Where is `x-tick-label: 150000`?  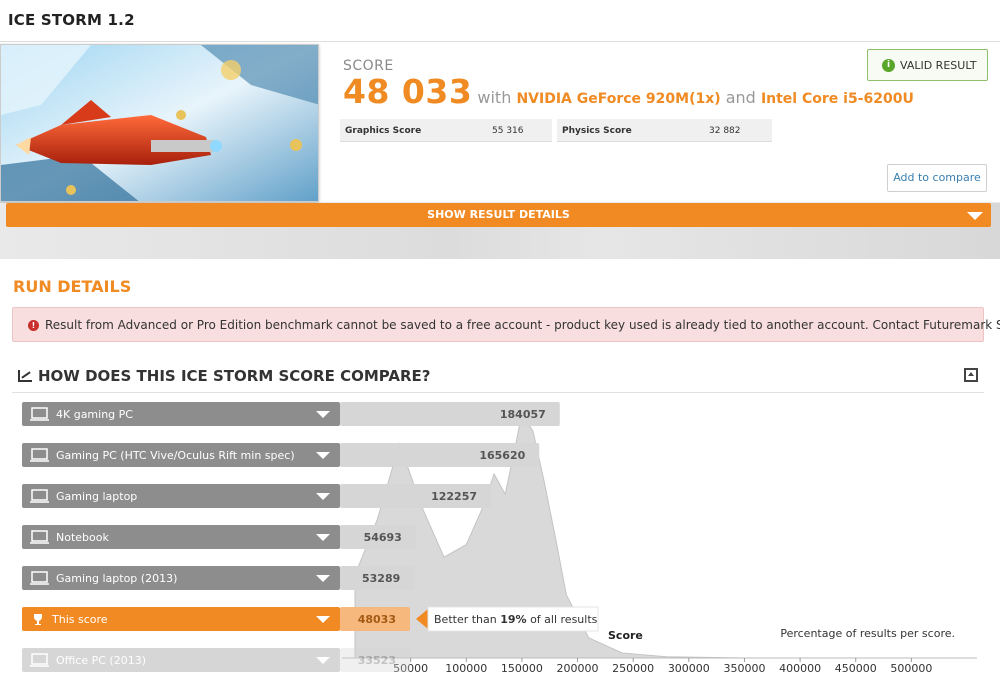 x-tick-label: 150000 is located at coordinates (522, 668).